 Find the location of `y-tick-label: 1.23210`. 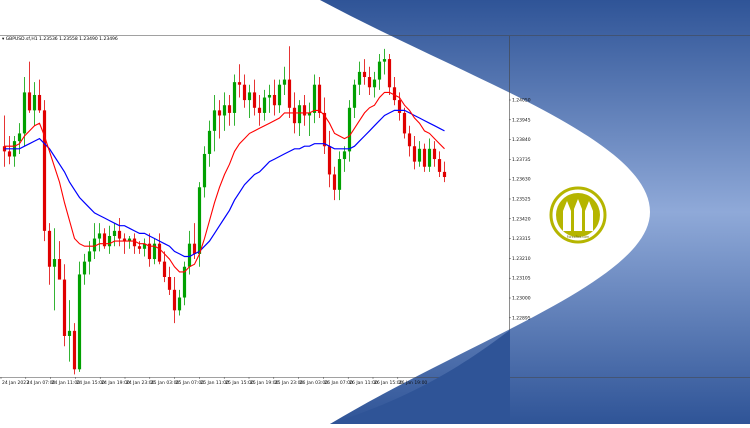

y-tick-label: 1.23210 is located at coordinates (521, 259).